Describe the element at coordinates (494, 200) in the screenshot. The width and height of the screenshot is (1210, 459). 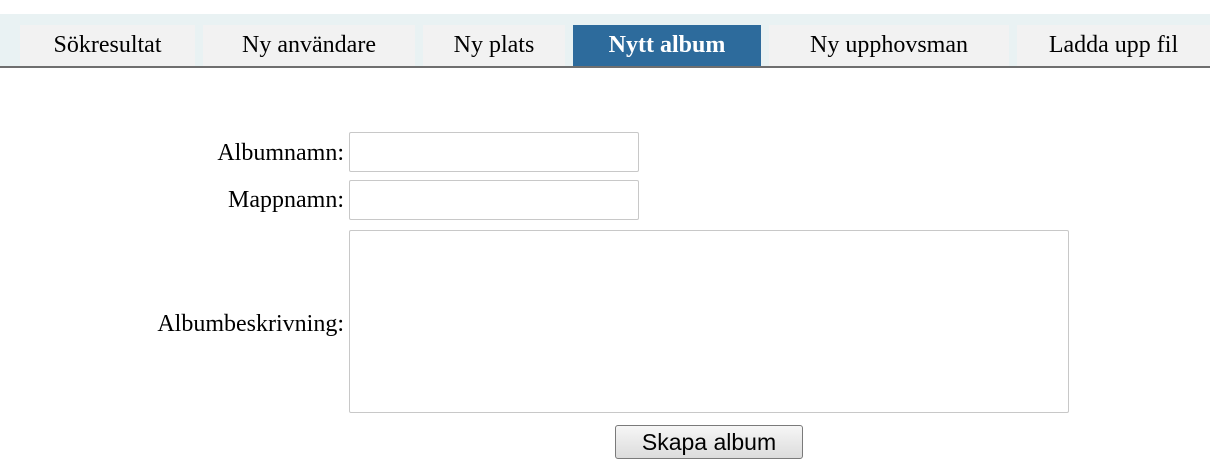
I see `mappnamn-input` at that location.